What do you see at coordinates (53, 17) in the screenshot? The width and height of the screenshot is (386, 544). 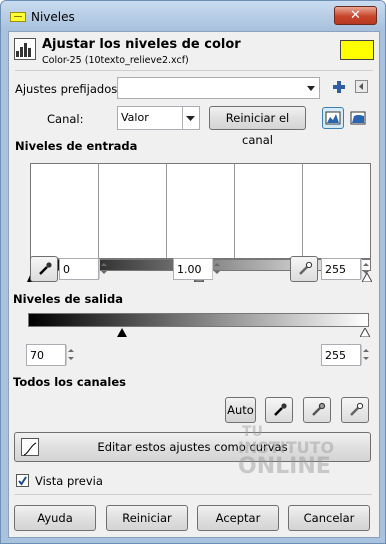 I see `window-title: Niveles` at bounding box center [53, 17].